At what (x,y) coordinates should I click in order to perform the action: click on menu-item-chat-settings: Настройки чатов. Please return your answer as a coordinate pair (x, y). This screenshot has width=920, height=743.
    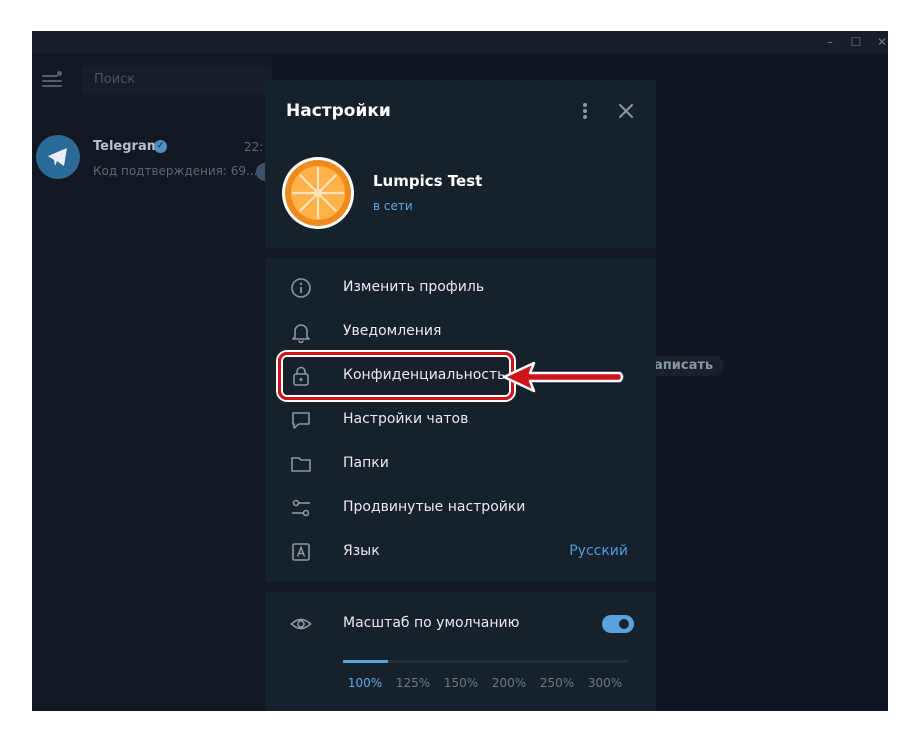
    Looking at the image, I should click on (460, 421).